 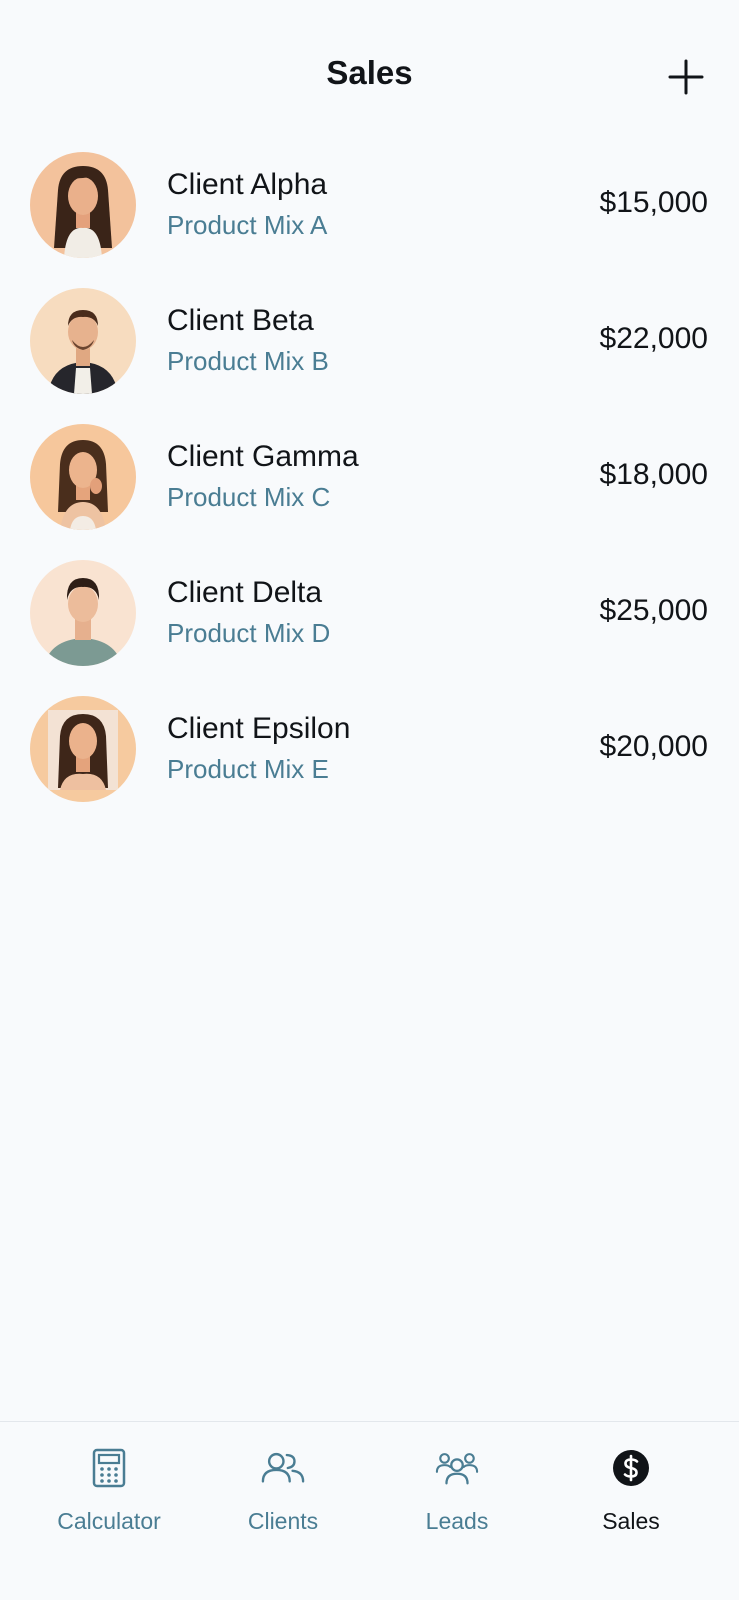 I want to click on sale-row: Client Beta Product Mix B $22,000, so click(x=369, y=344).